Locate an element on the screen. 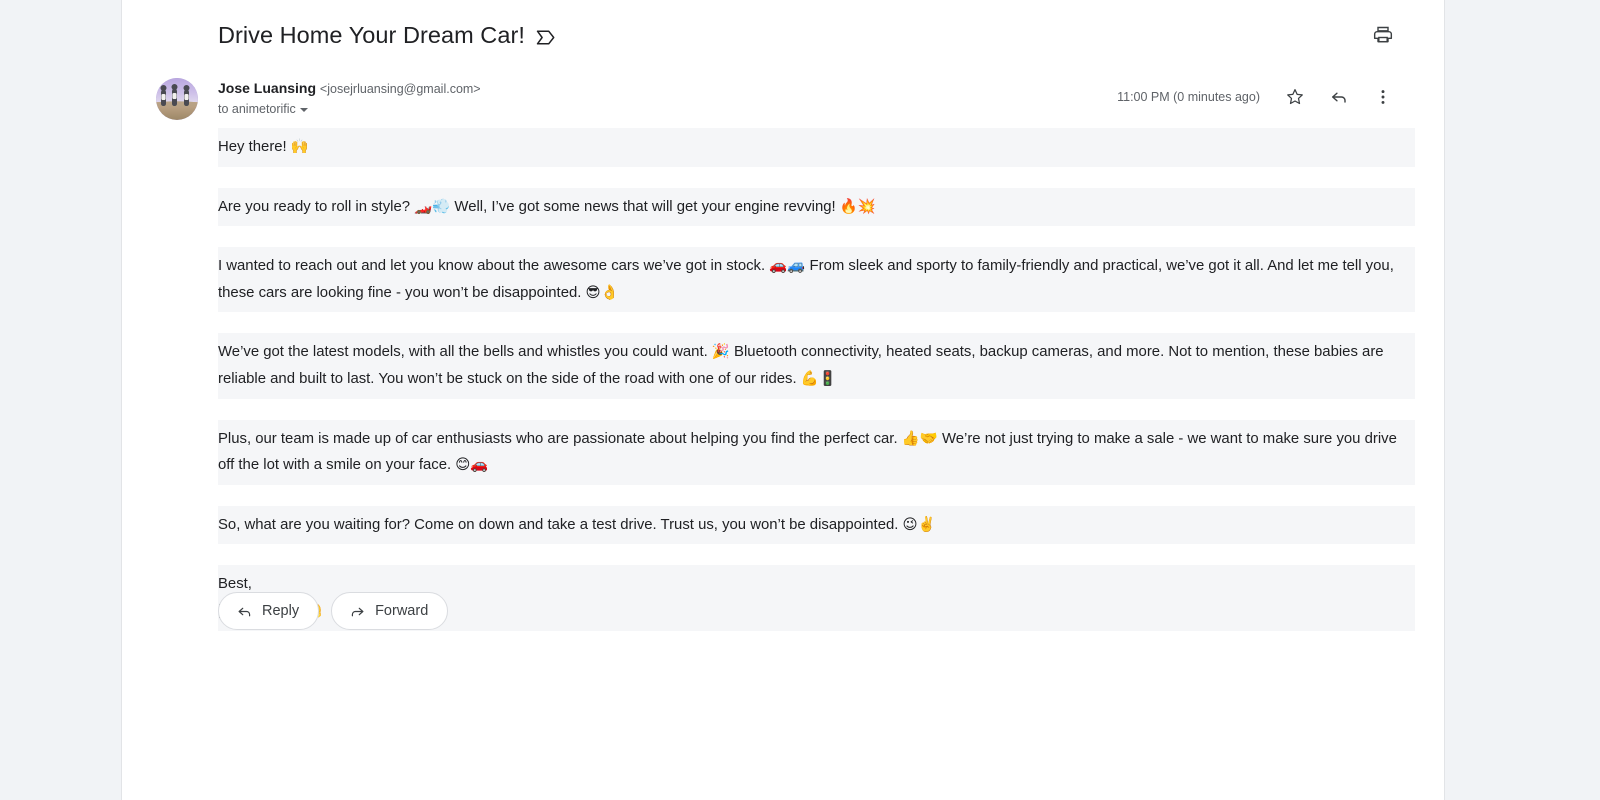 The image size is (1600, 800). label-tag-icon is located at coordinates (546, 37).